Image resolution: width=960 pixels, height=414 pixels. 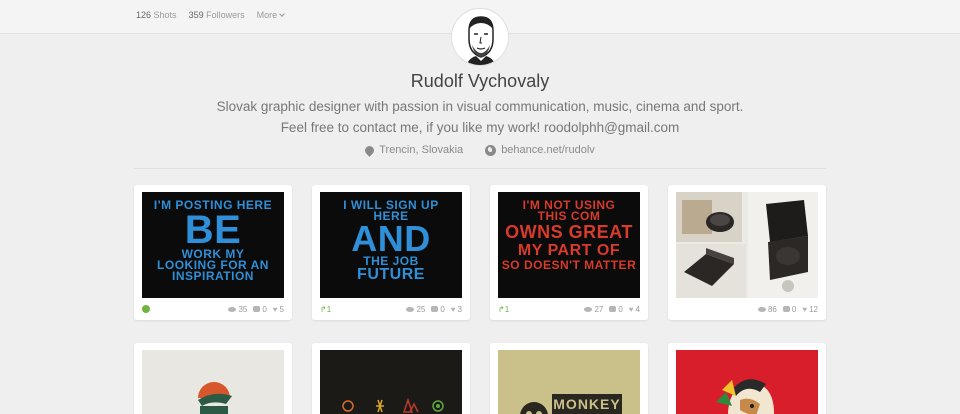 I want to click on followers-stat: 359 Followers, so click(x=217, y=15).